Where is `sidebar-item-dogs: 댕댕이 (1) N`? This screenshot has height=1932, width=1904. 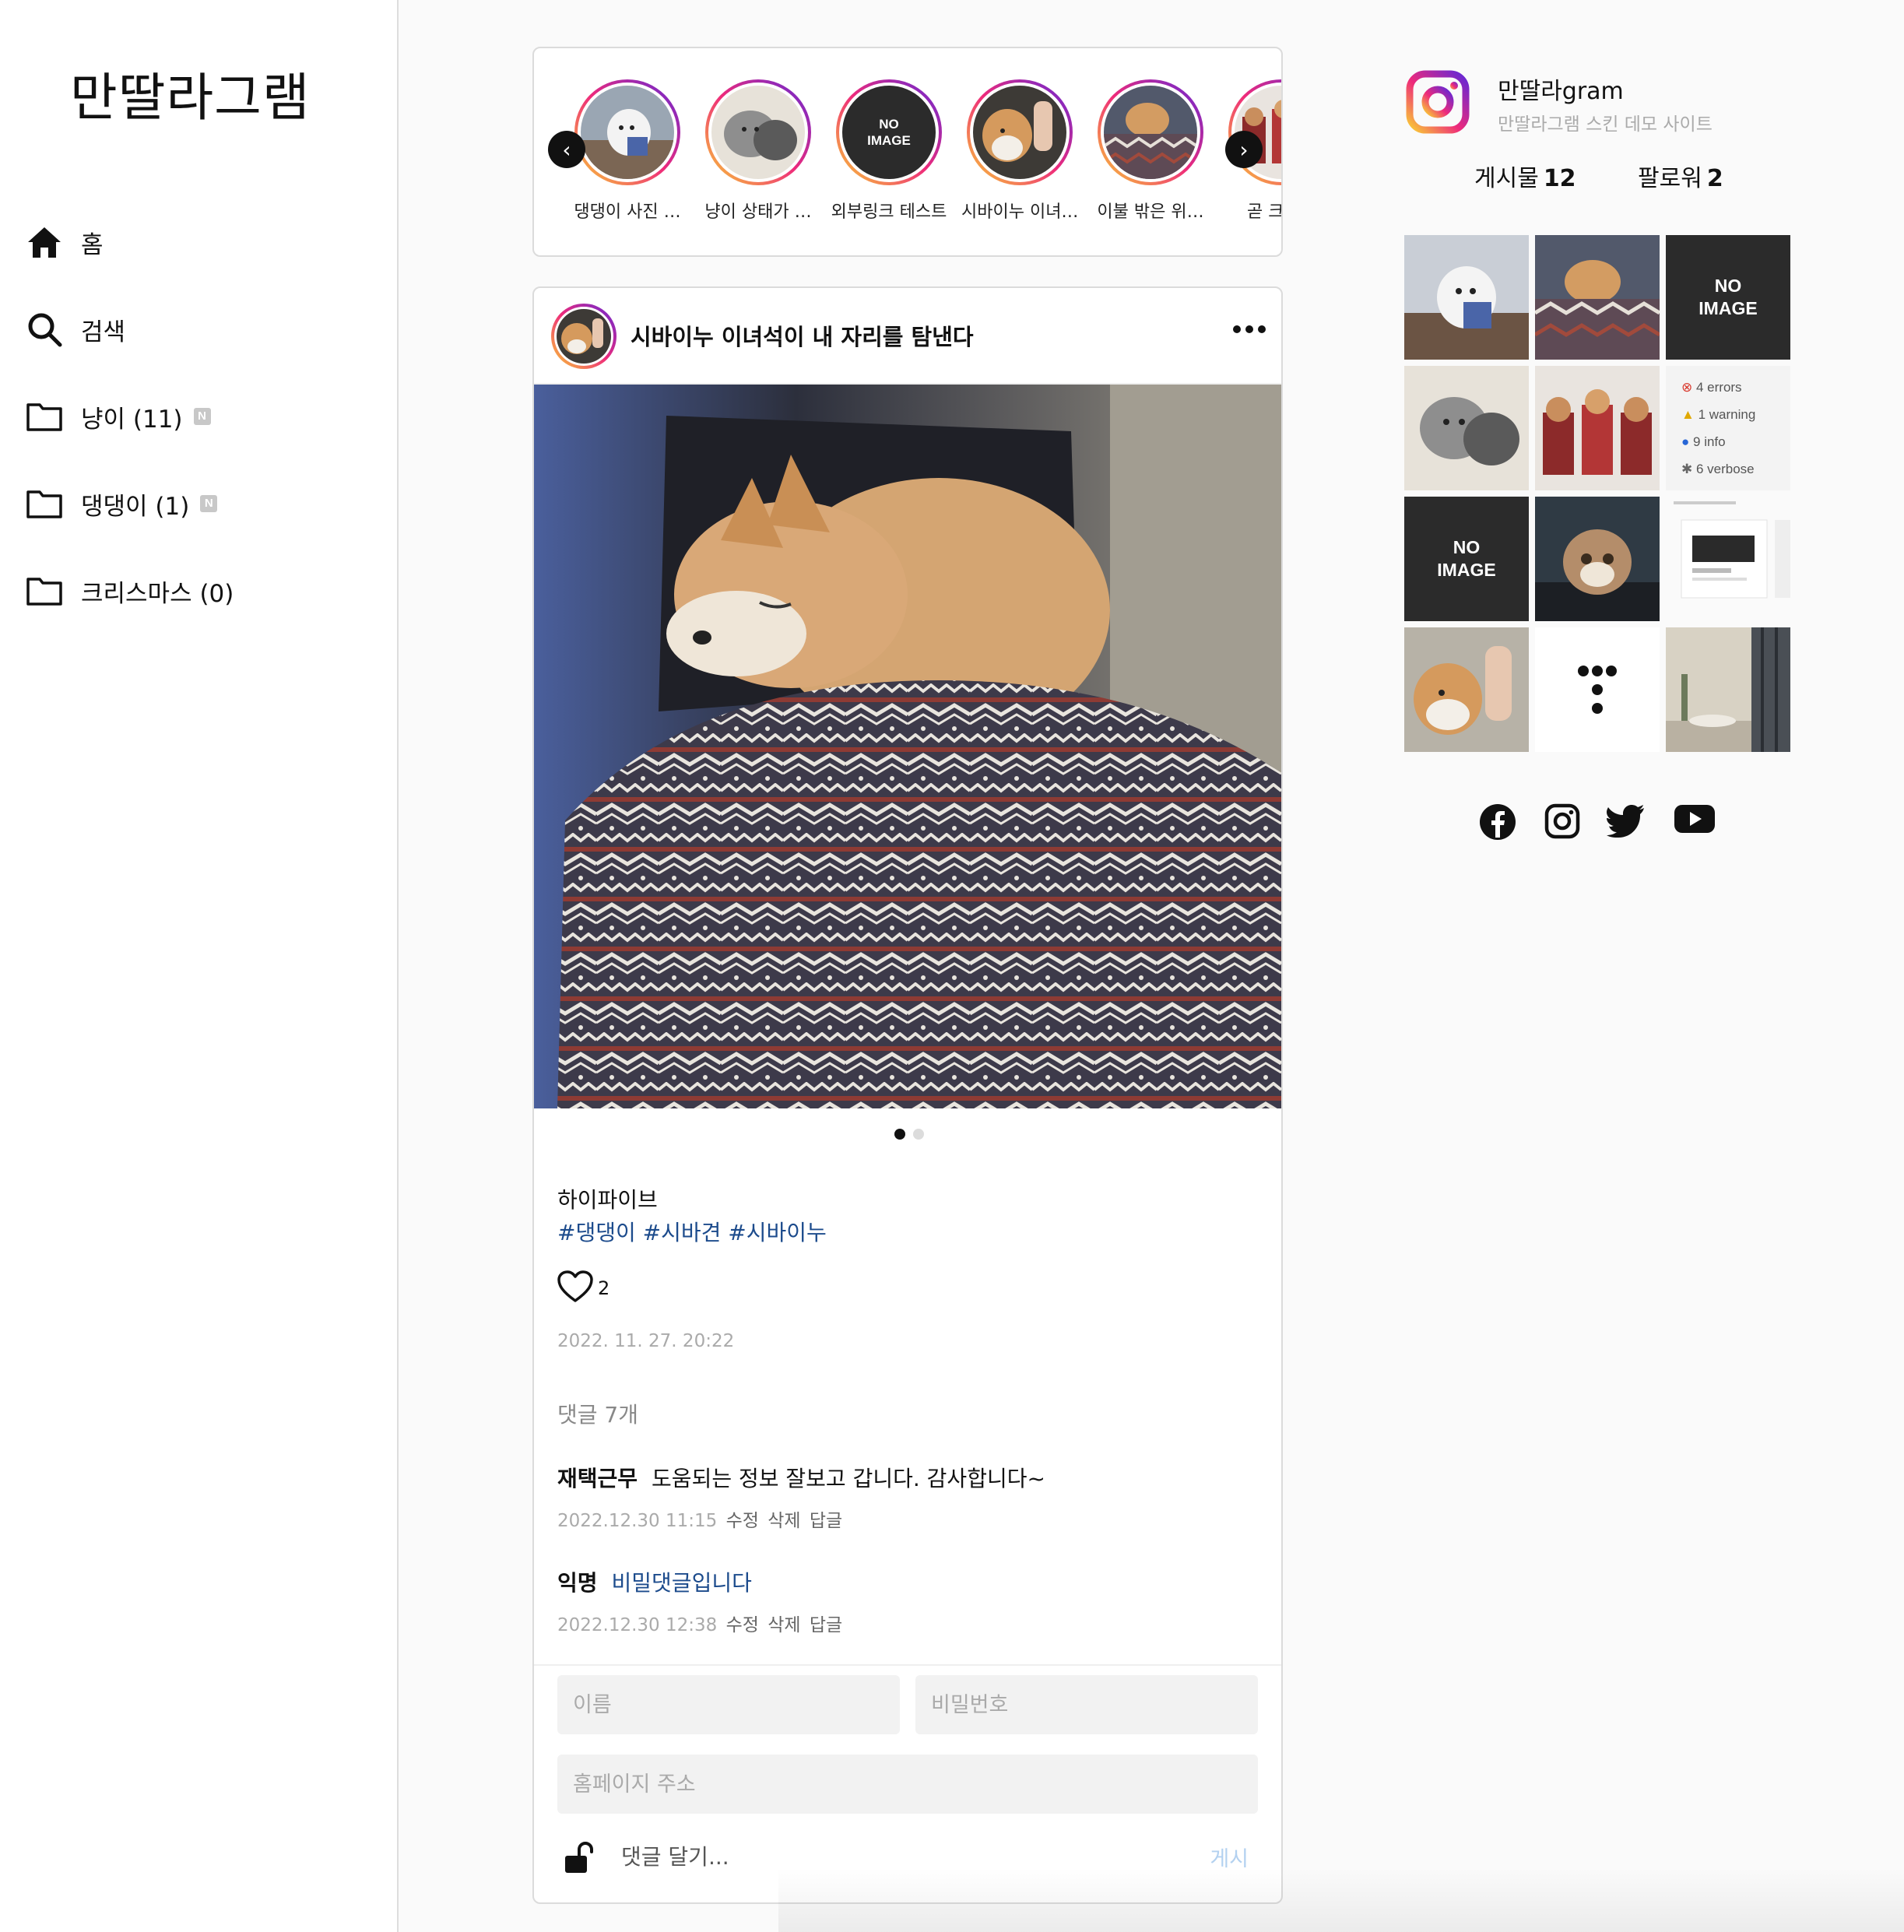
sidebar-item-dogs: 댕댕이 (1) N is located at coordinates (204, 503).